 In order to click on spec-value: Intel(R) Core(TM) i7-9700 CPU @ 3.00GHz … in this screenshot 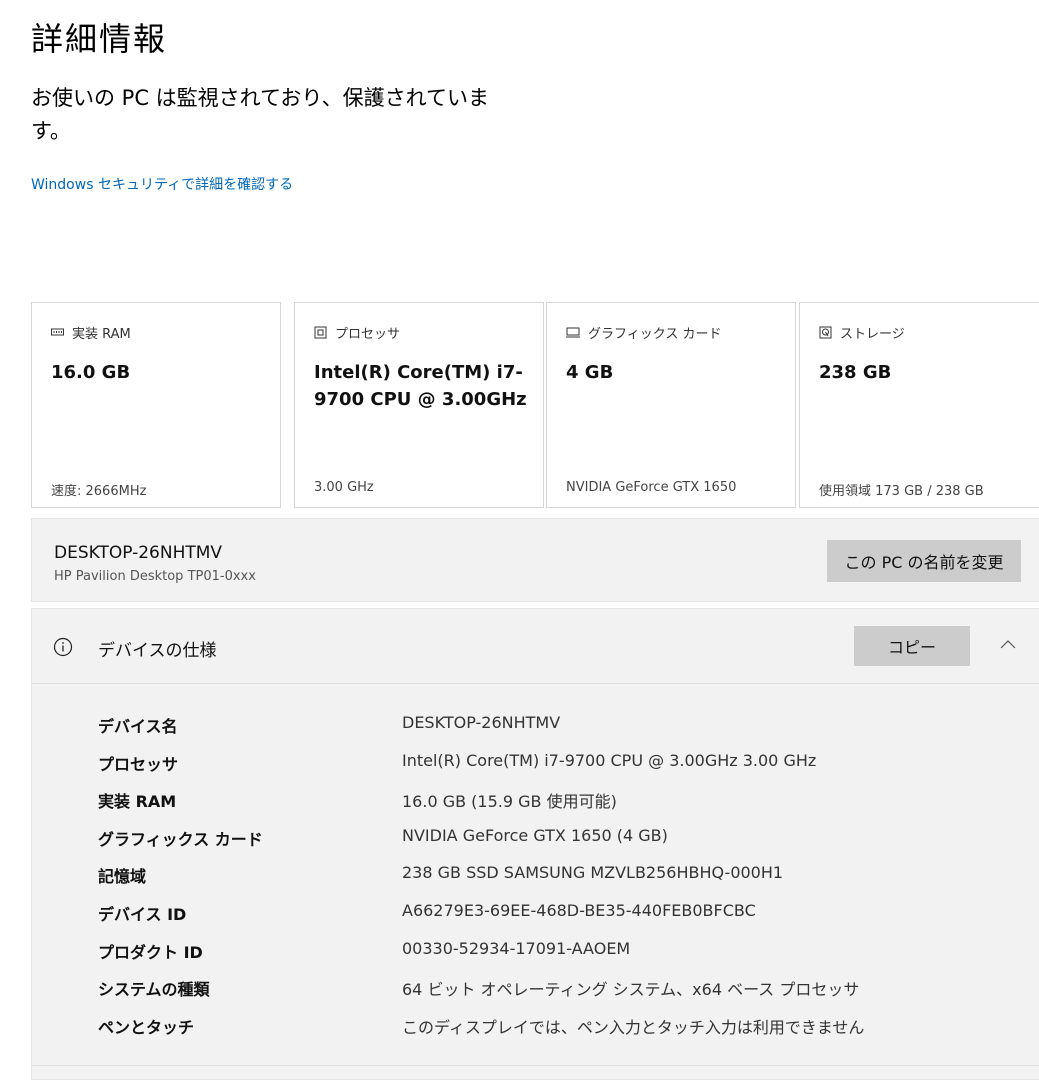, I will do `click(609, 760)`.